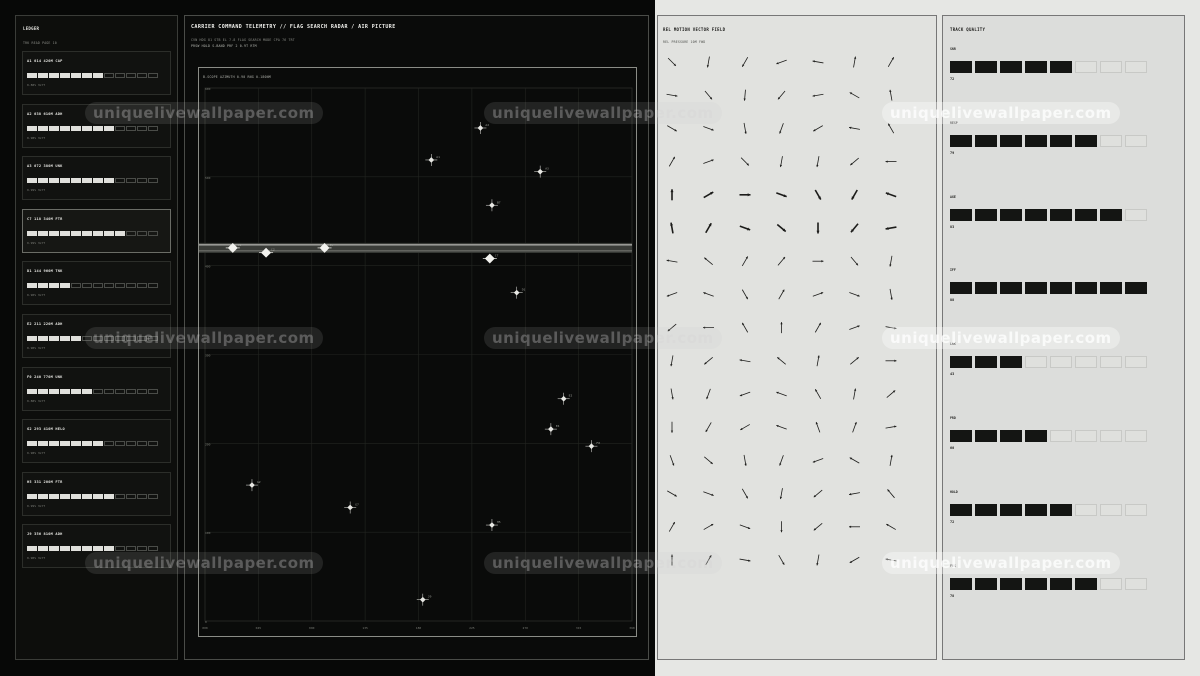 This screenshot has height=676, width=1200. What do you see at coordinates (96, 283) in the screenshot?
I see `ledger-card: D1 144 960M TNK 0.90% 3LYT` at bounding box center [96, 283].